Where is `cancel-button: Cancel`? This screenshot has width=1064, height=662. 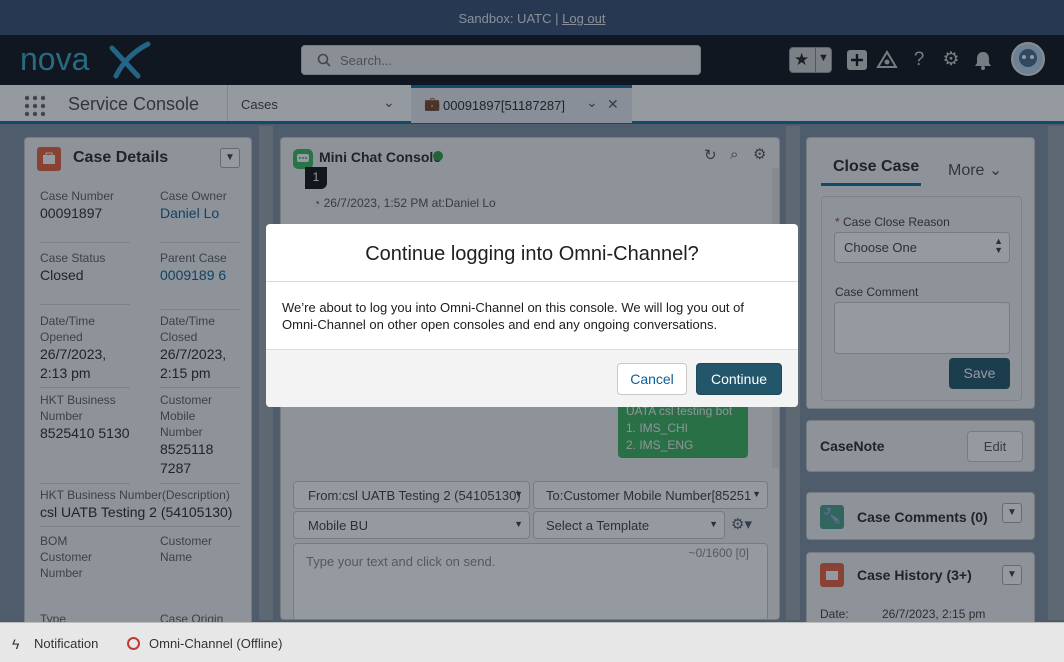
cancel-button: Cancel is located at coordinates (652, 379).